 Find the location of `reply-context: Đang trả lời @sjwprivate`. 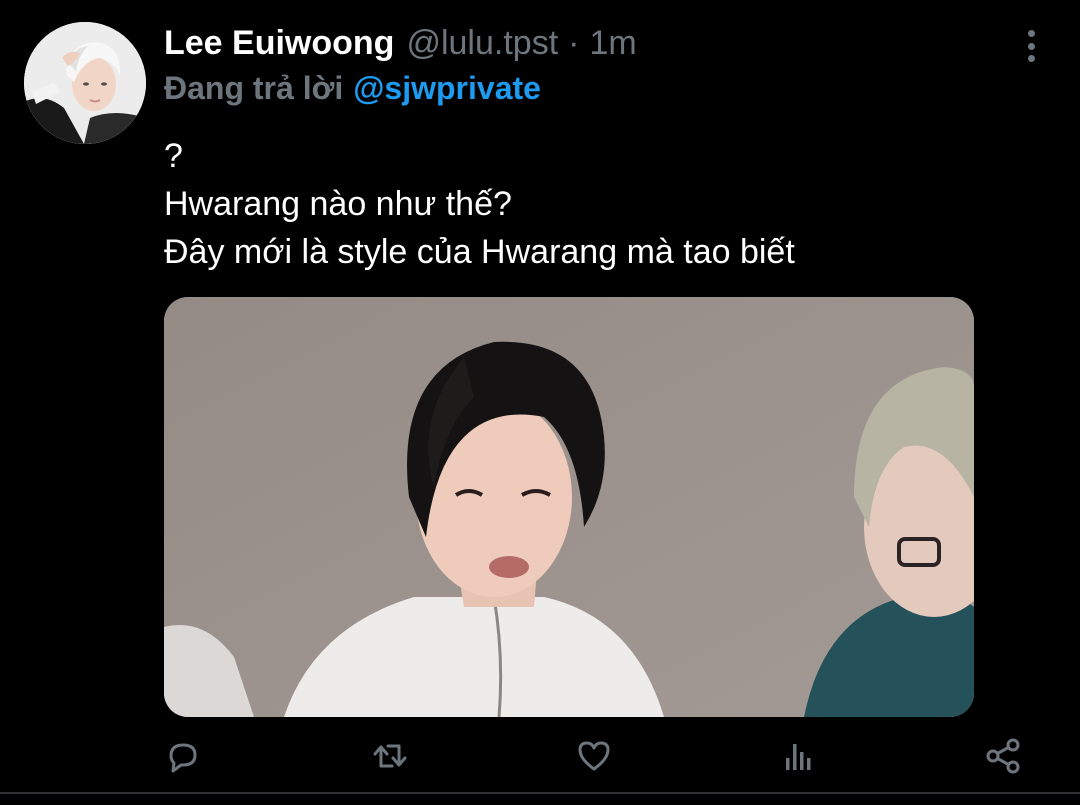

reply-context: Đang trả lời @sjwprivate is located at coordinates (352, 92).